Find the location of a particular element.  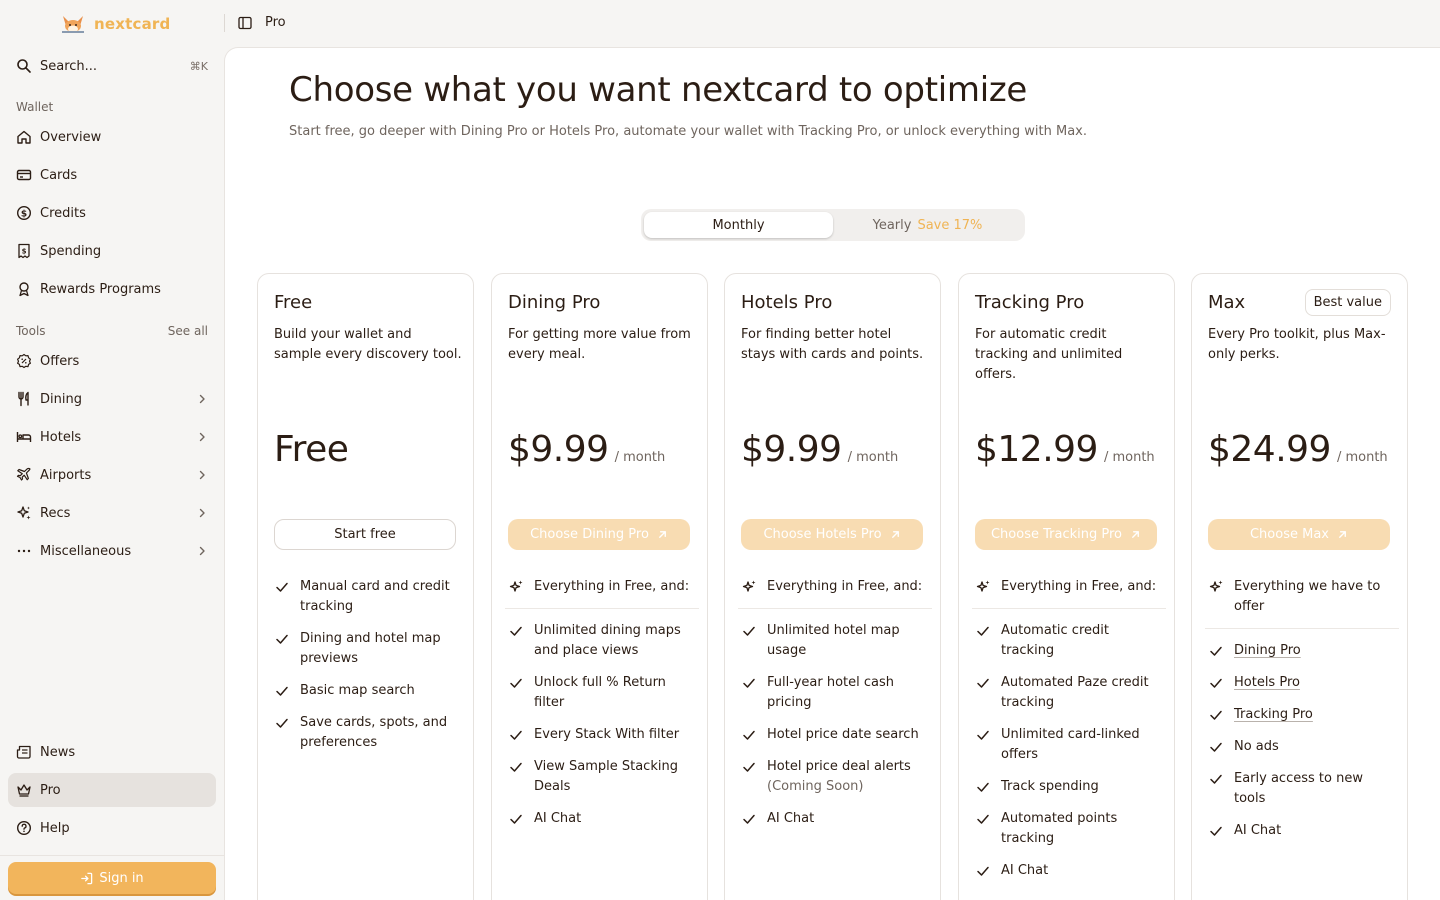

feature-text: Unlimited dining maps and place views is located at coordinates (607, 640).